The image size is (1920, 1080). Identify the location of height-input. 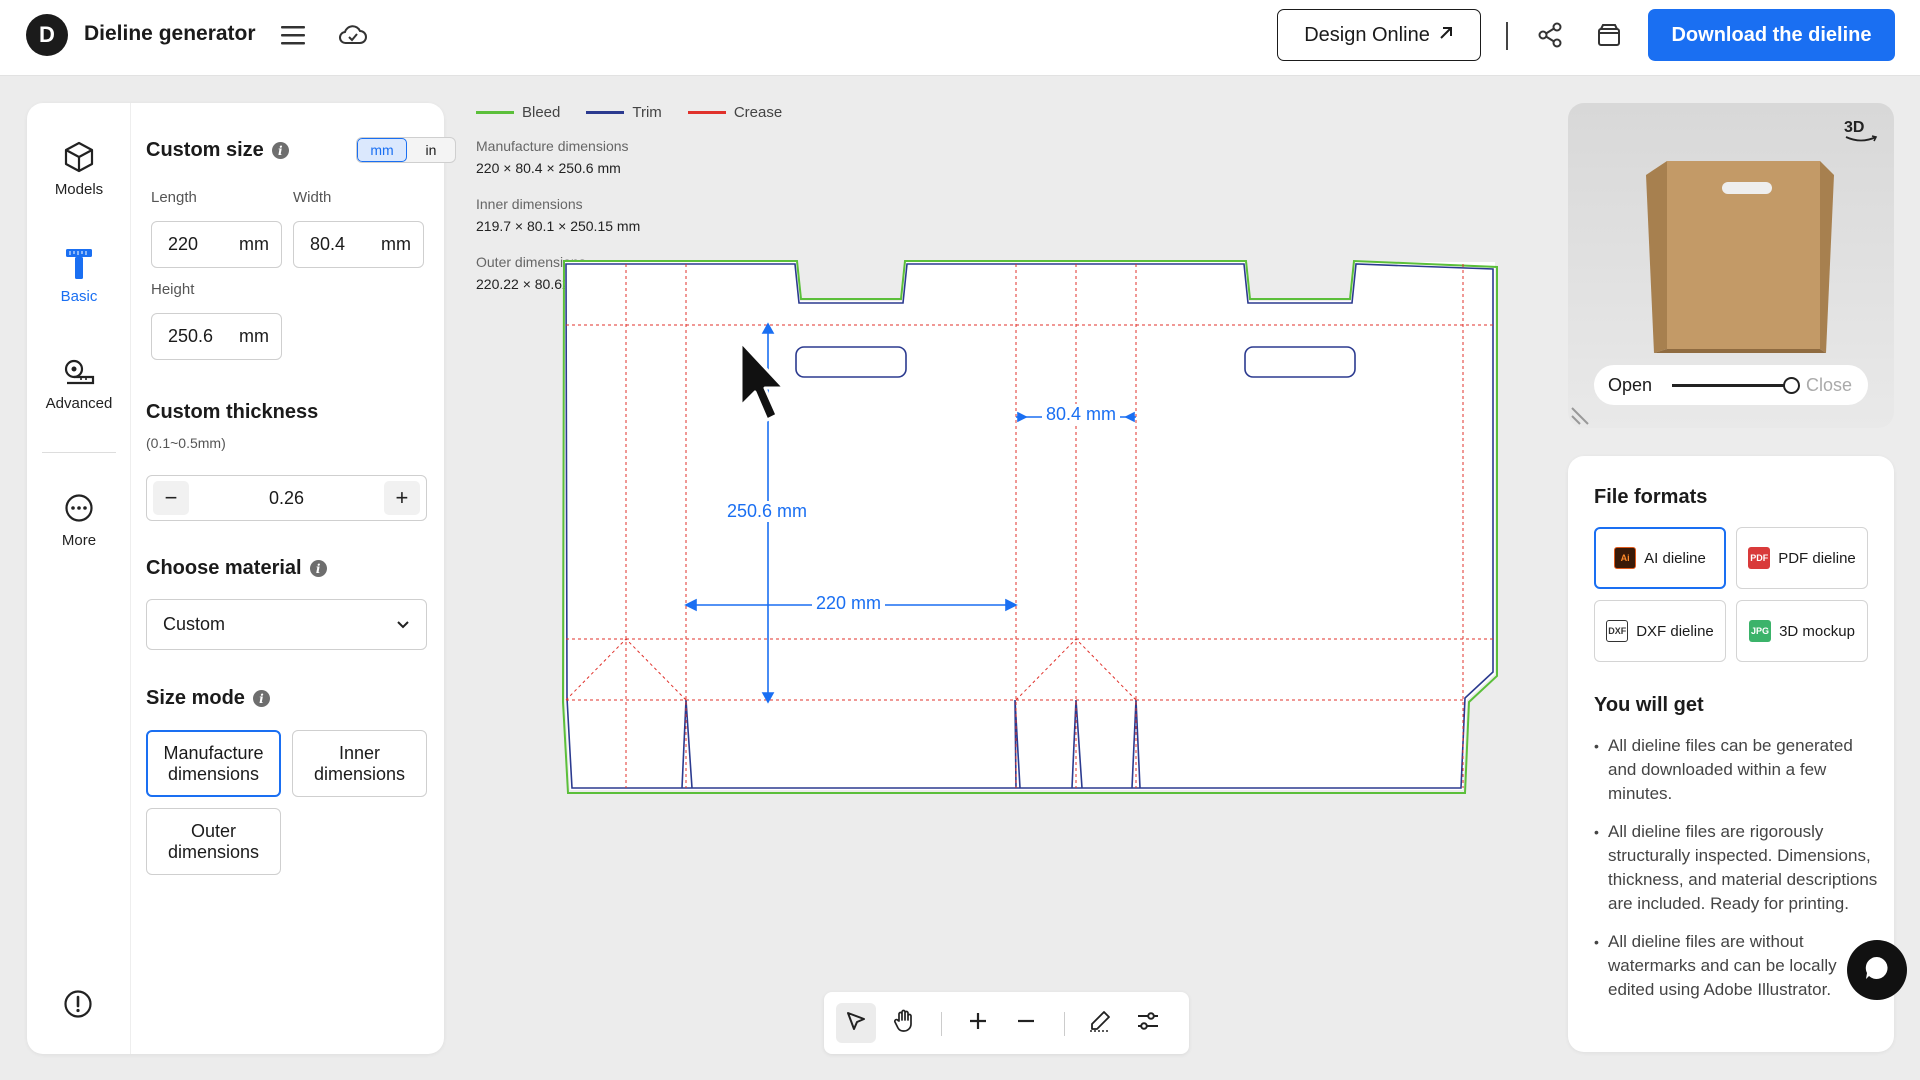
(203, 336).